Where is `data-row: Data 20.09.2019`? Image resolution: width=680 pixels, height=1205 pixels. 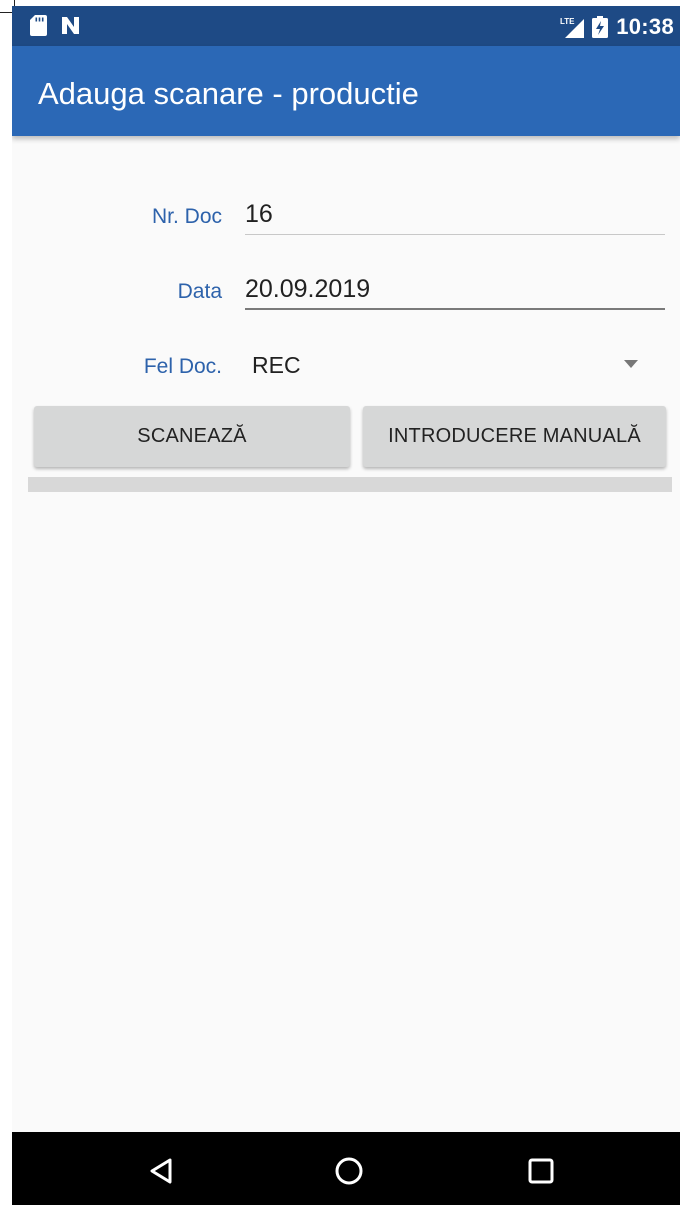 data-row: Data 20.09.2019 is located at coordinates (346, 296).